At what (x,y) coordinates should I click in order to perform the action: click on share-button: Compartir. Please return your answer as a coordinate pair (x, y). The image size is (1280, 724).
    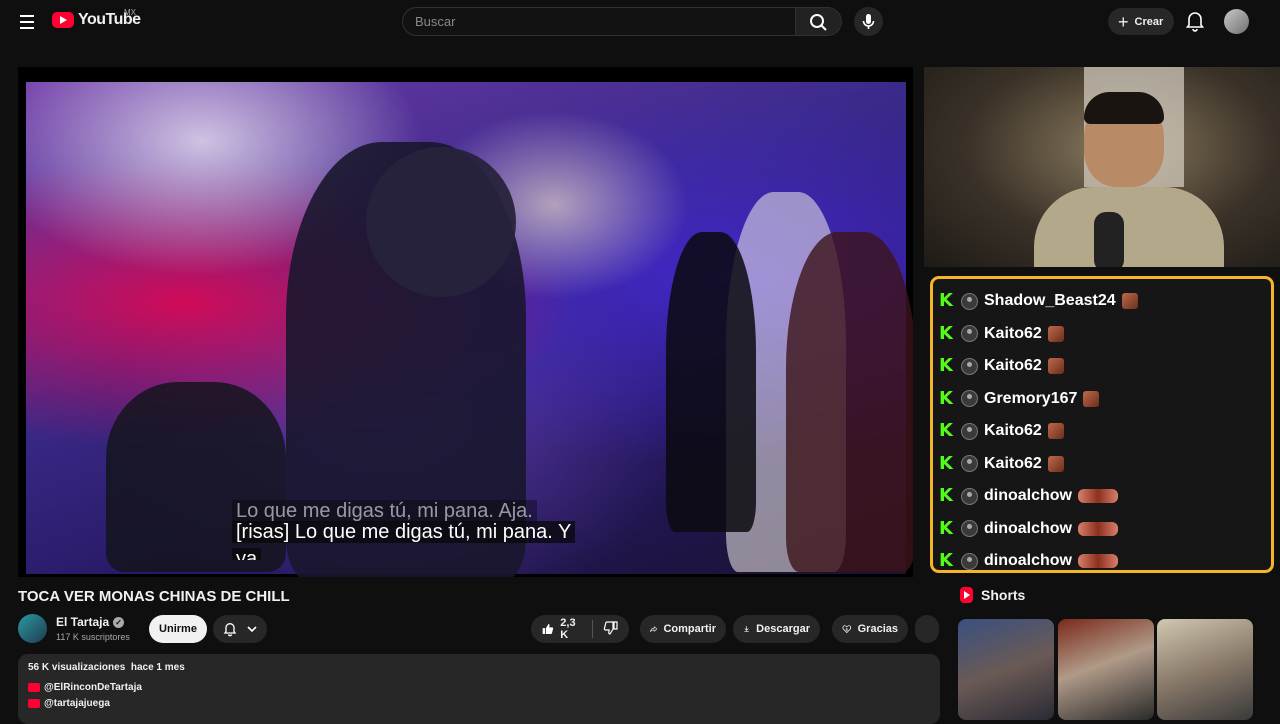
    Looking at the image, I should click on (683, 629).